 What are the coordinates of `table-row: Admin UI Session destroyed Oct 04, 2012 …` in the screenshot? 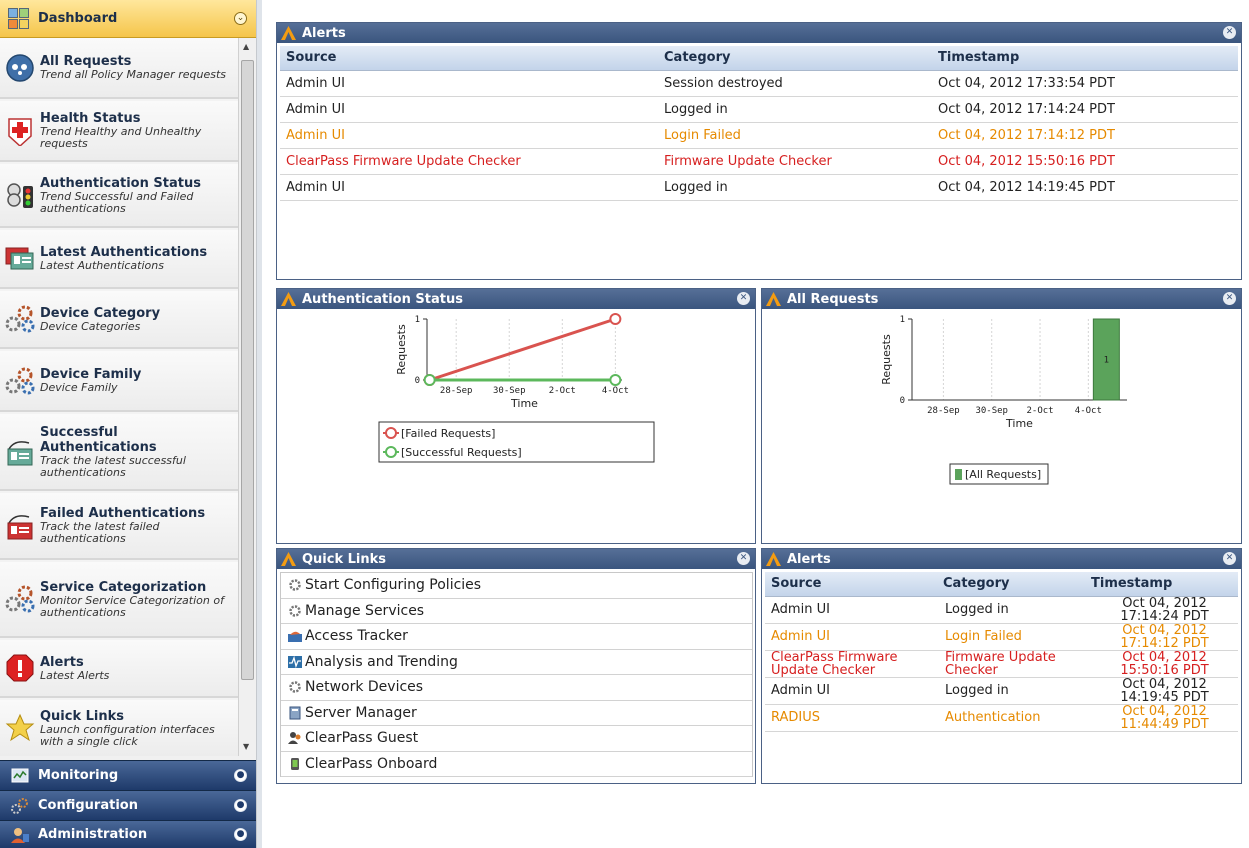 It's located at (759, 83).